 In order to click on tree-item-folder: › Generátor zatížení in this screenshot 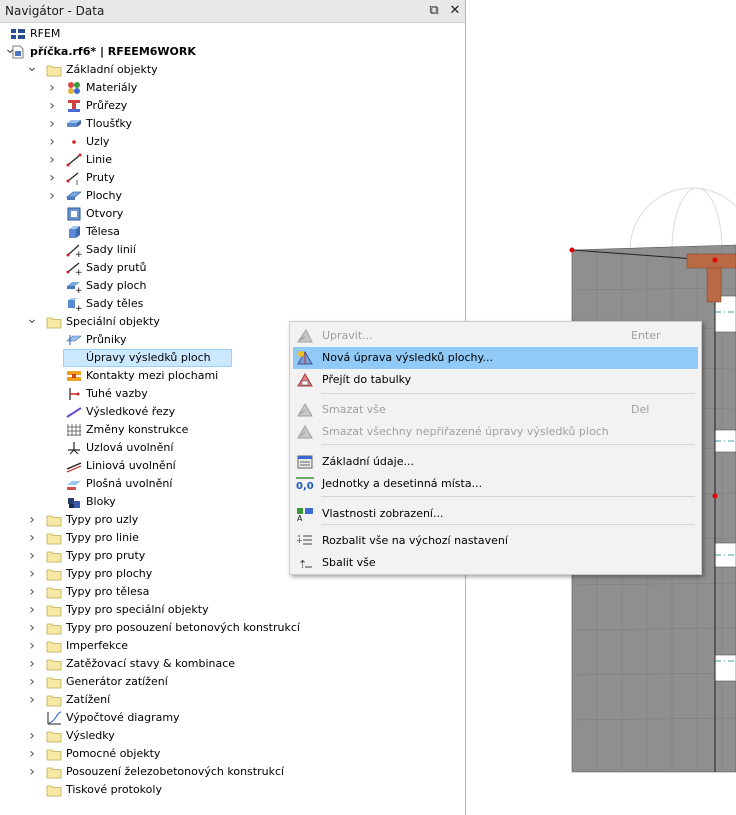, I will do `click(232, 682)`.